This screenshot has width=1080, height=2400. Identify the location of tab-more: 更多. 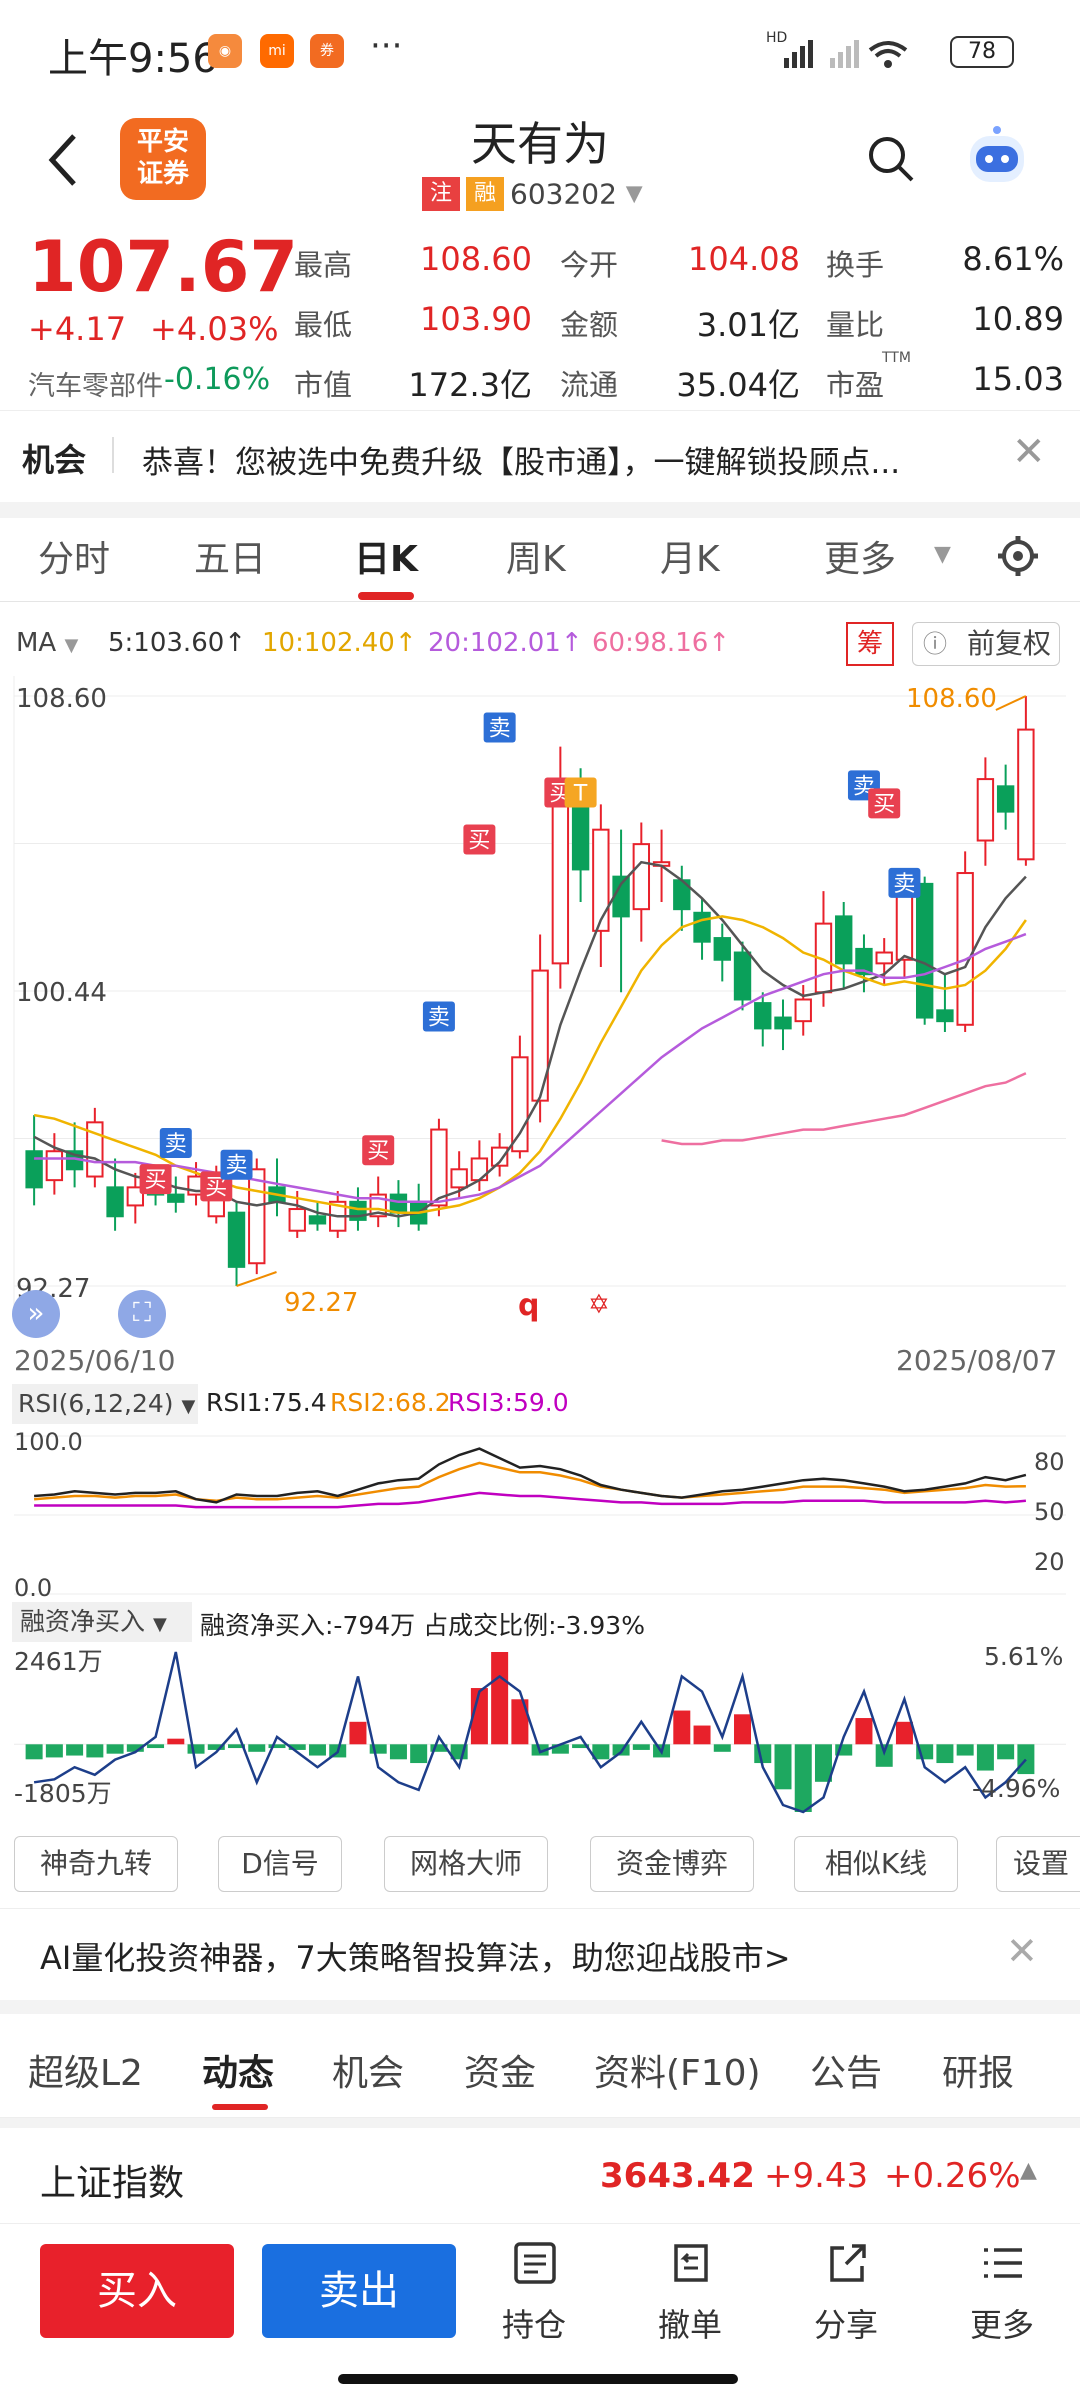
(860, 556).